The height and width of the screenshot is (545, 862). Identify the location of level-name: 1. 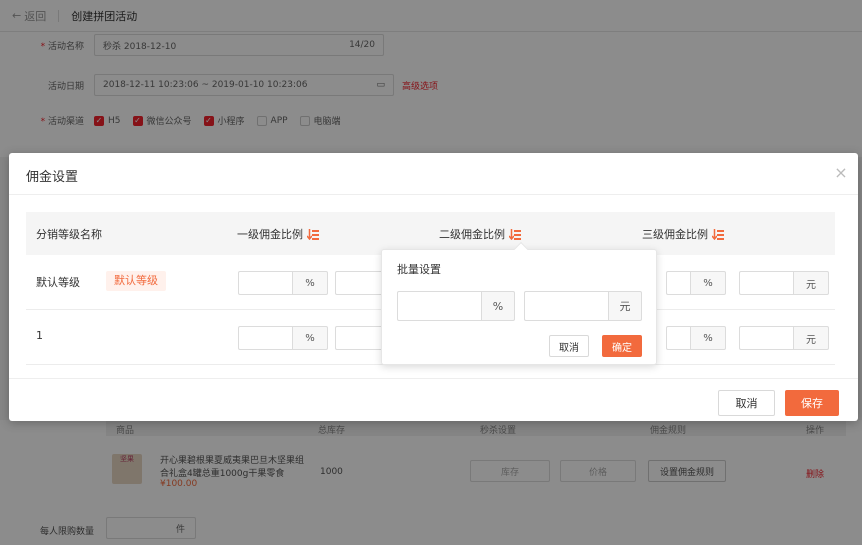
(39, 335).